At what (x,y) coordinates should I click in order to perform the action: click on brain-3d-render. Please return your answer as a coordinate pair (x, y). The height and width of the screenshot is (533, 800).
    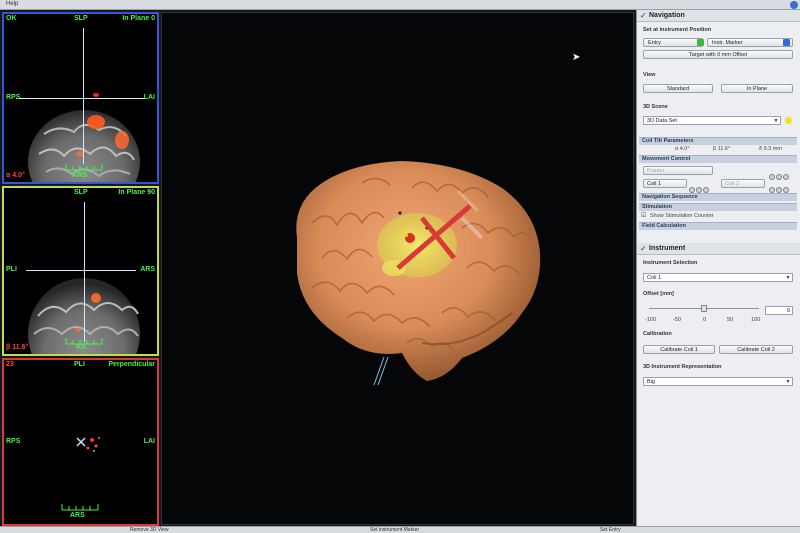
    Looking at the image, I should click on (418, 273).